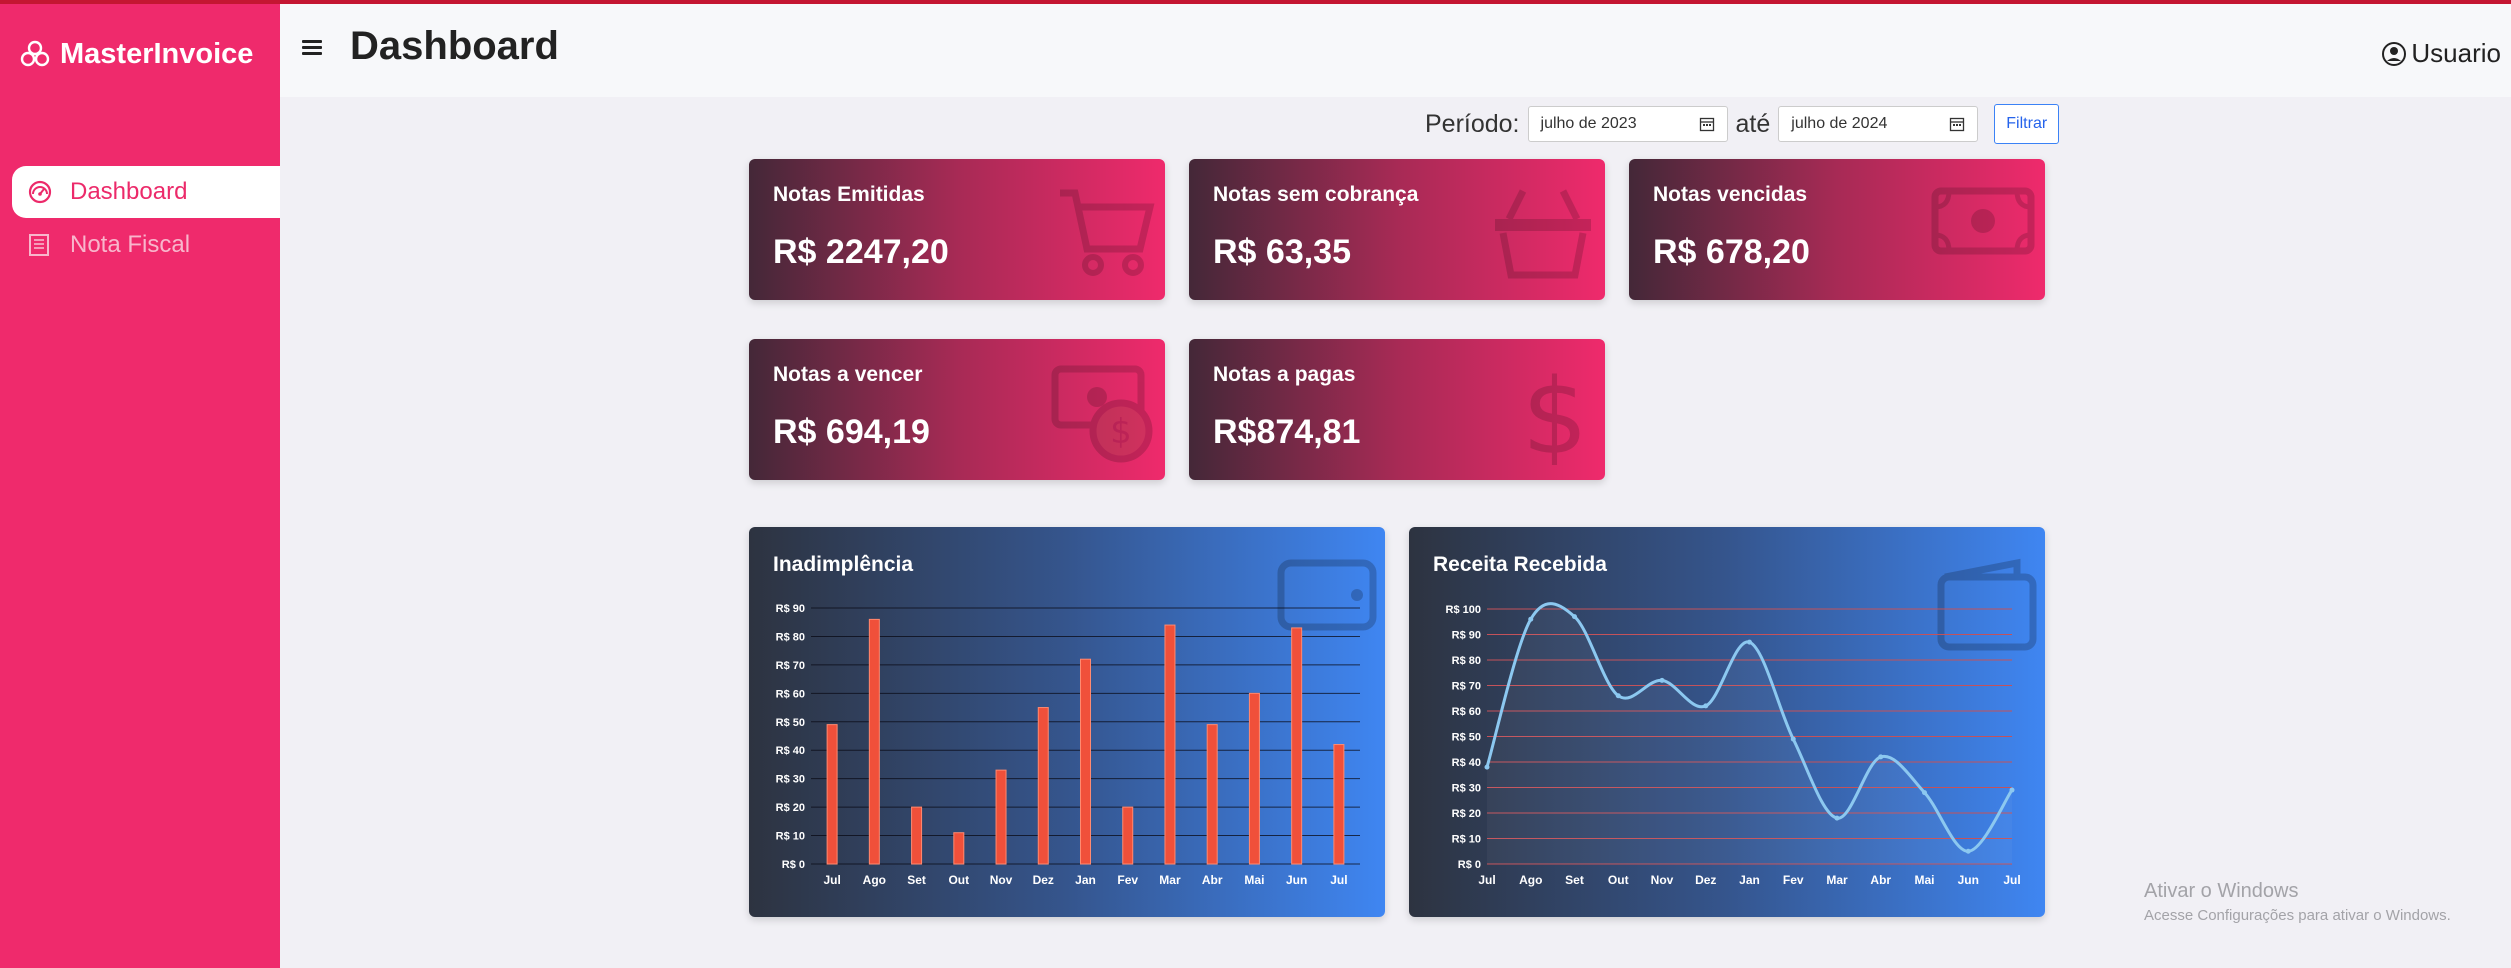 This screenshot has width=2511, height=968. What do you see at coordinates (1284, 374) in the screenshot?
I see `card-title: Notas a pagas` at bounding box center [1284, 374].